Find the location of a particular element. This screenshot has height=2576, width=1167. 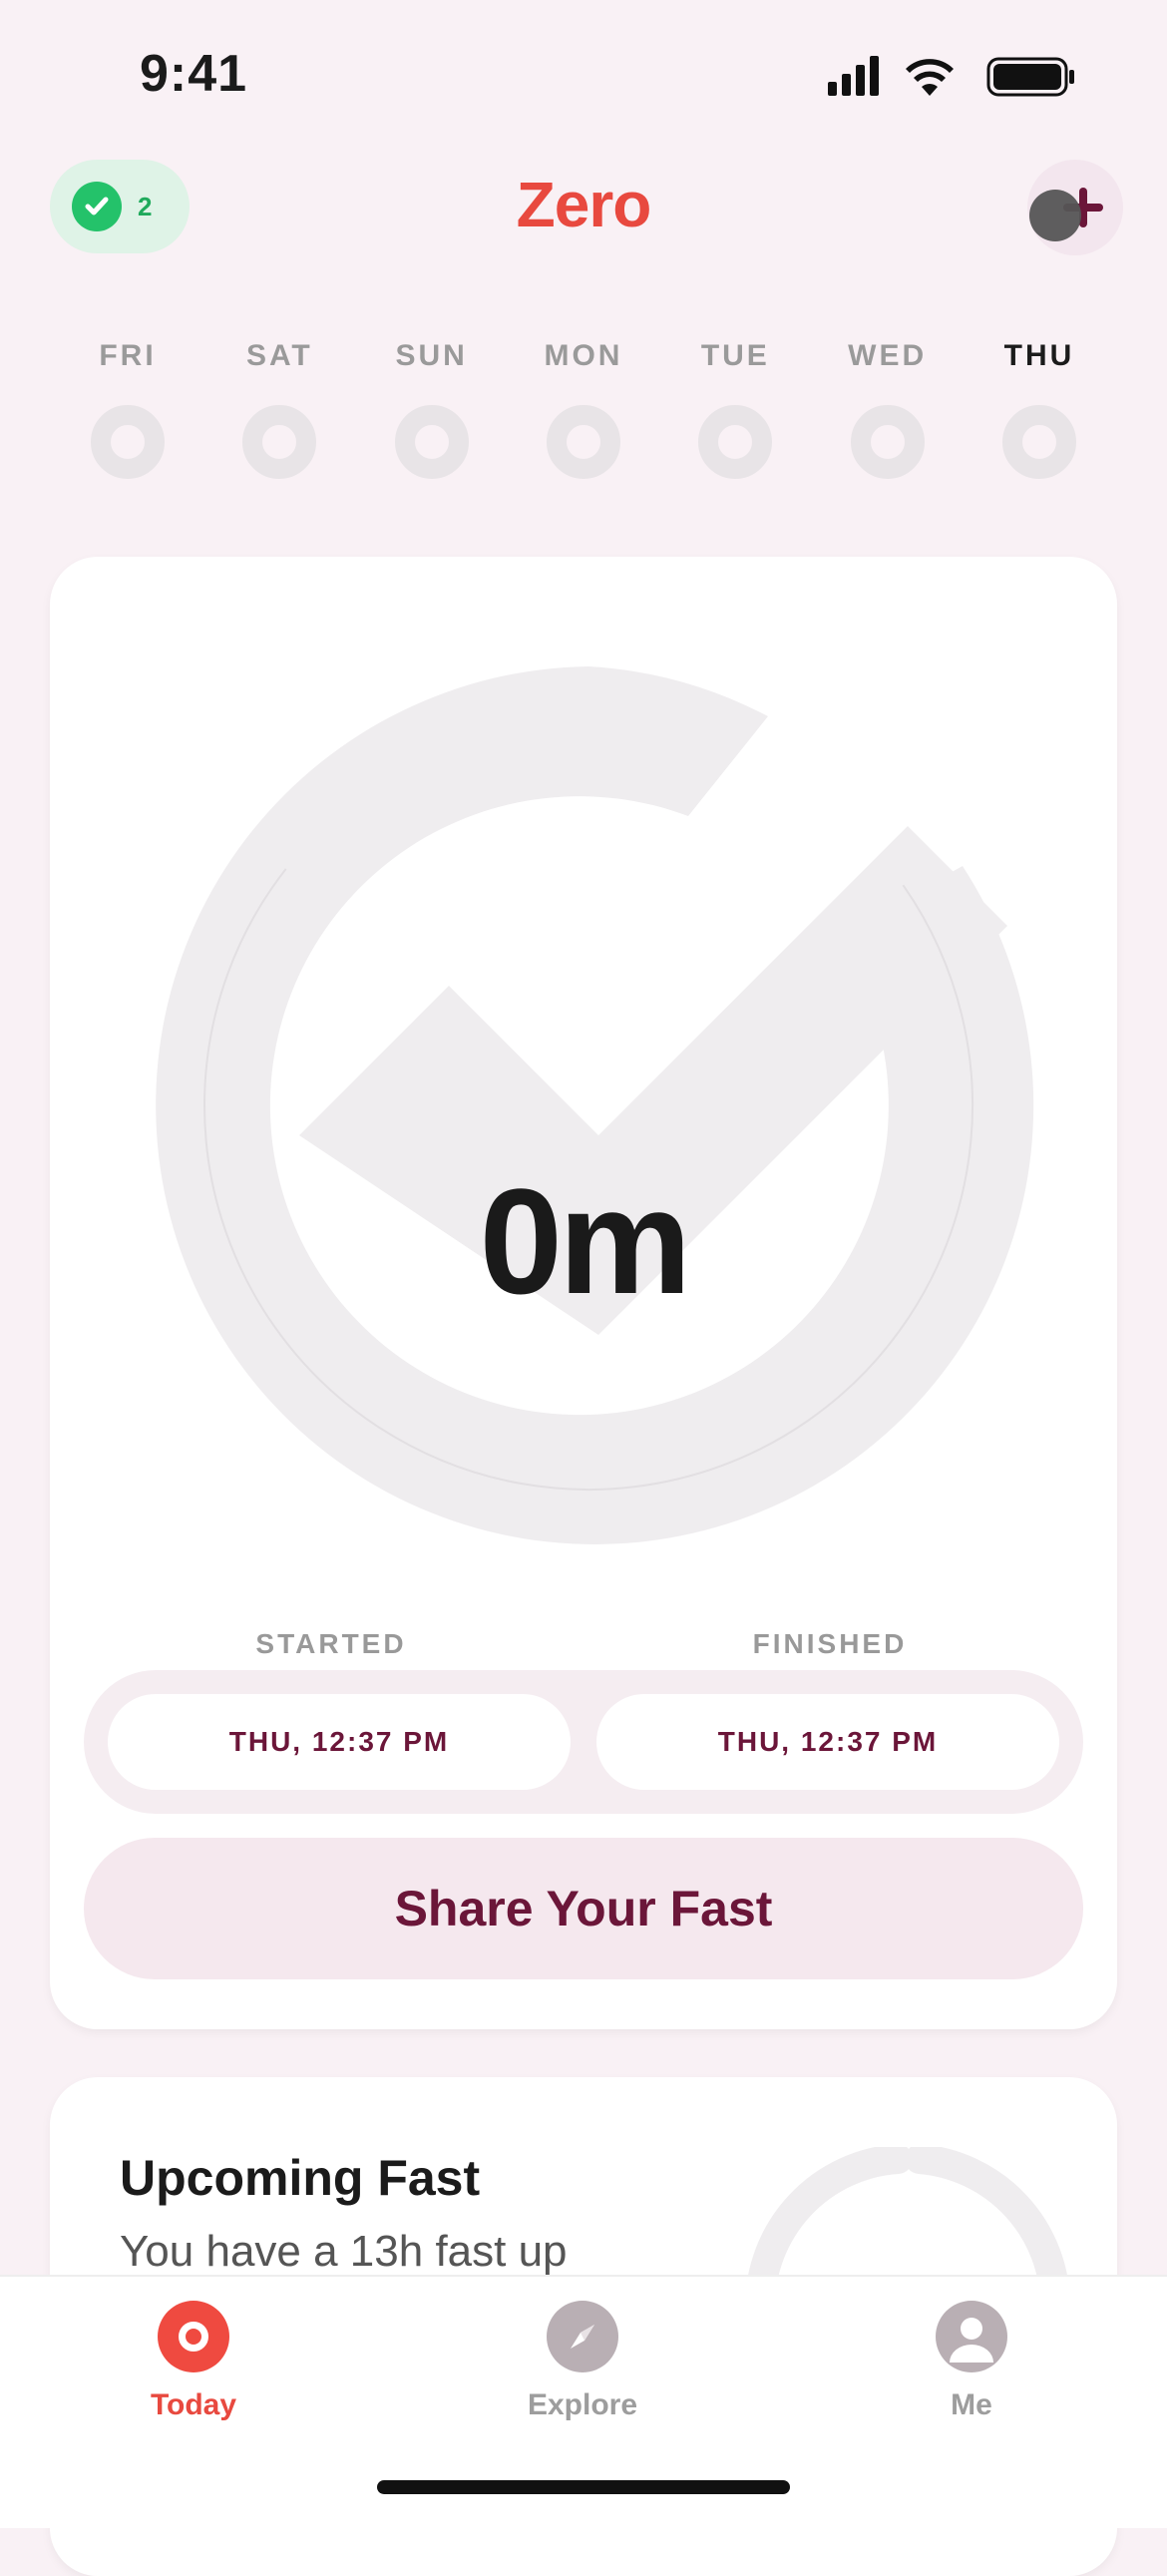

week-strip: FRI SAT SUN MON TUE WED THU is located at coordinates (583, 409).